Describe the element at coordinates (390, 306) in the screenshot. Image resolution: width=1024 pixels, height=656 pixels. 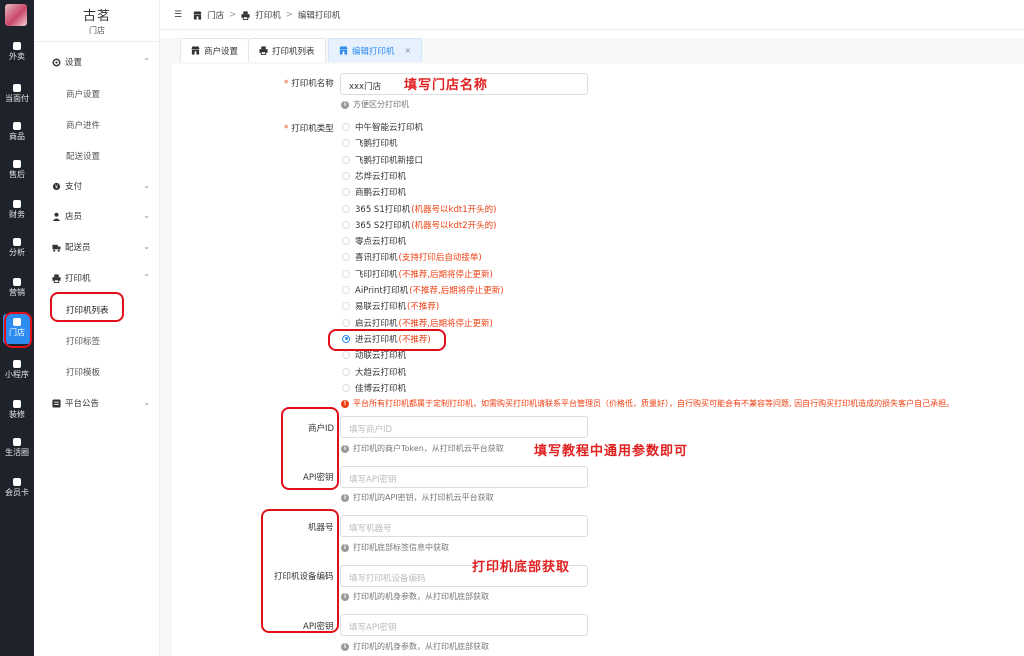
I see `printer-type-option: 易联云打印机 (不推荐)` at that location.